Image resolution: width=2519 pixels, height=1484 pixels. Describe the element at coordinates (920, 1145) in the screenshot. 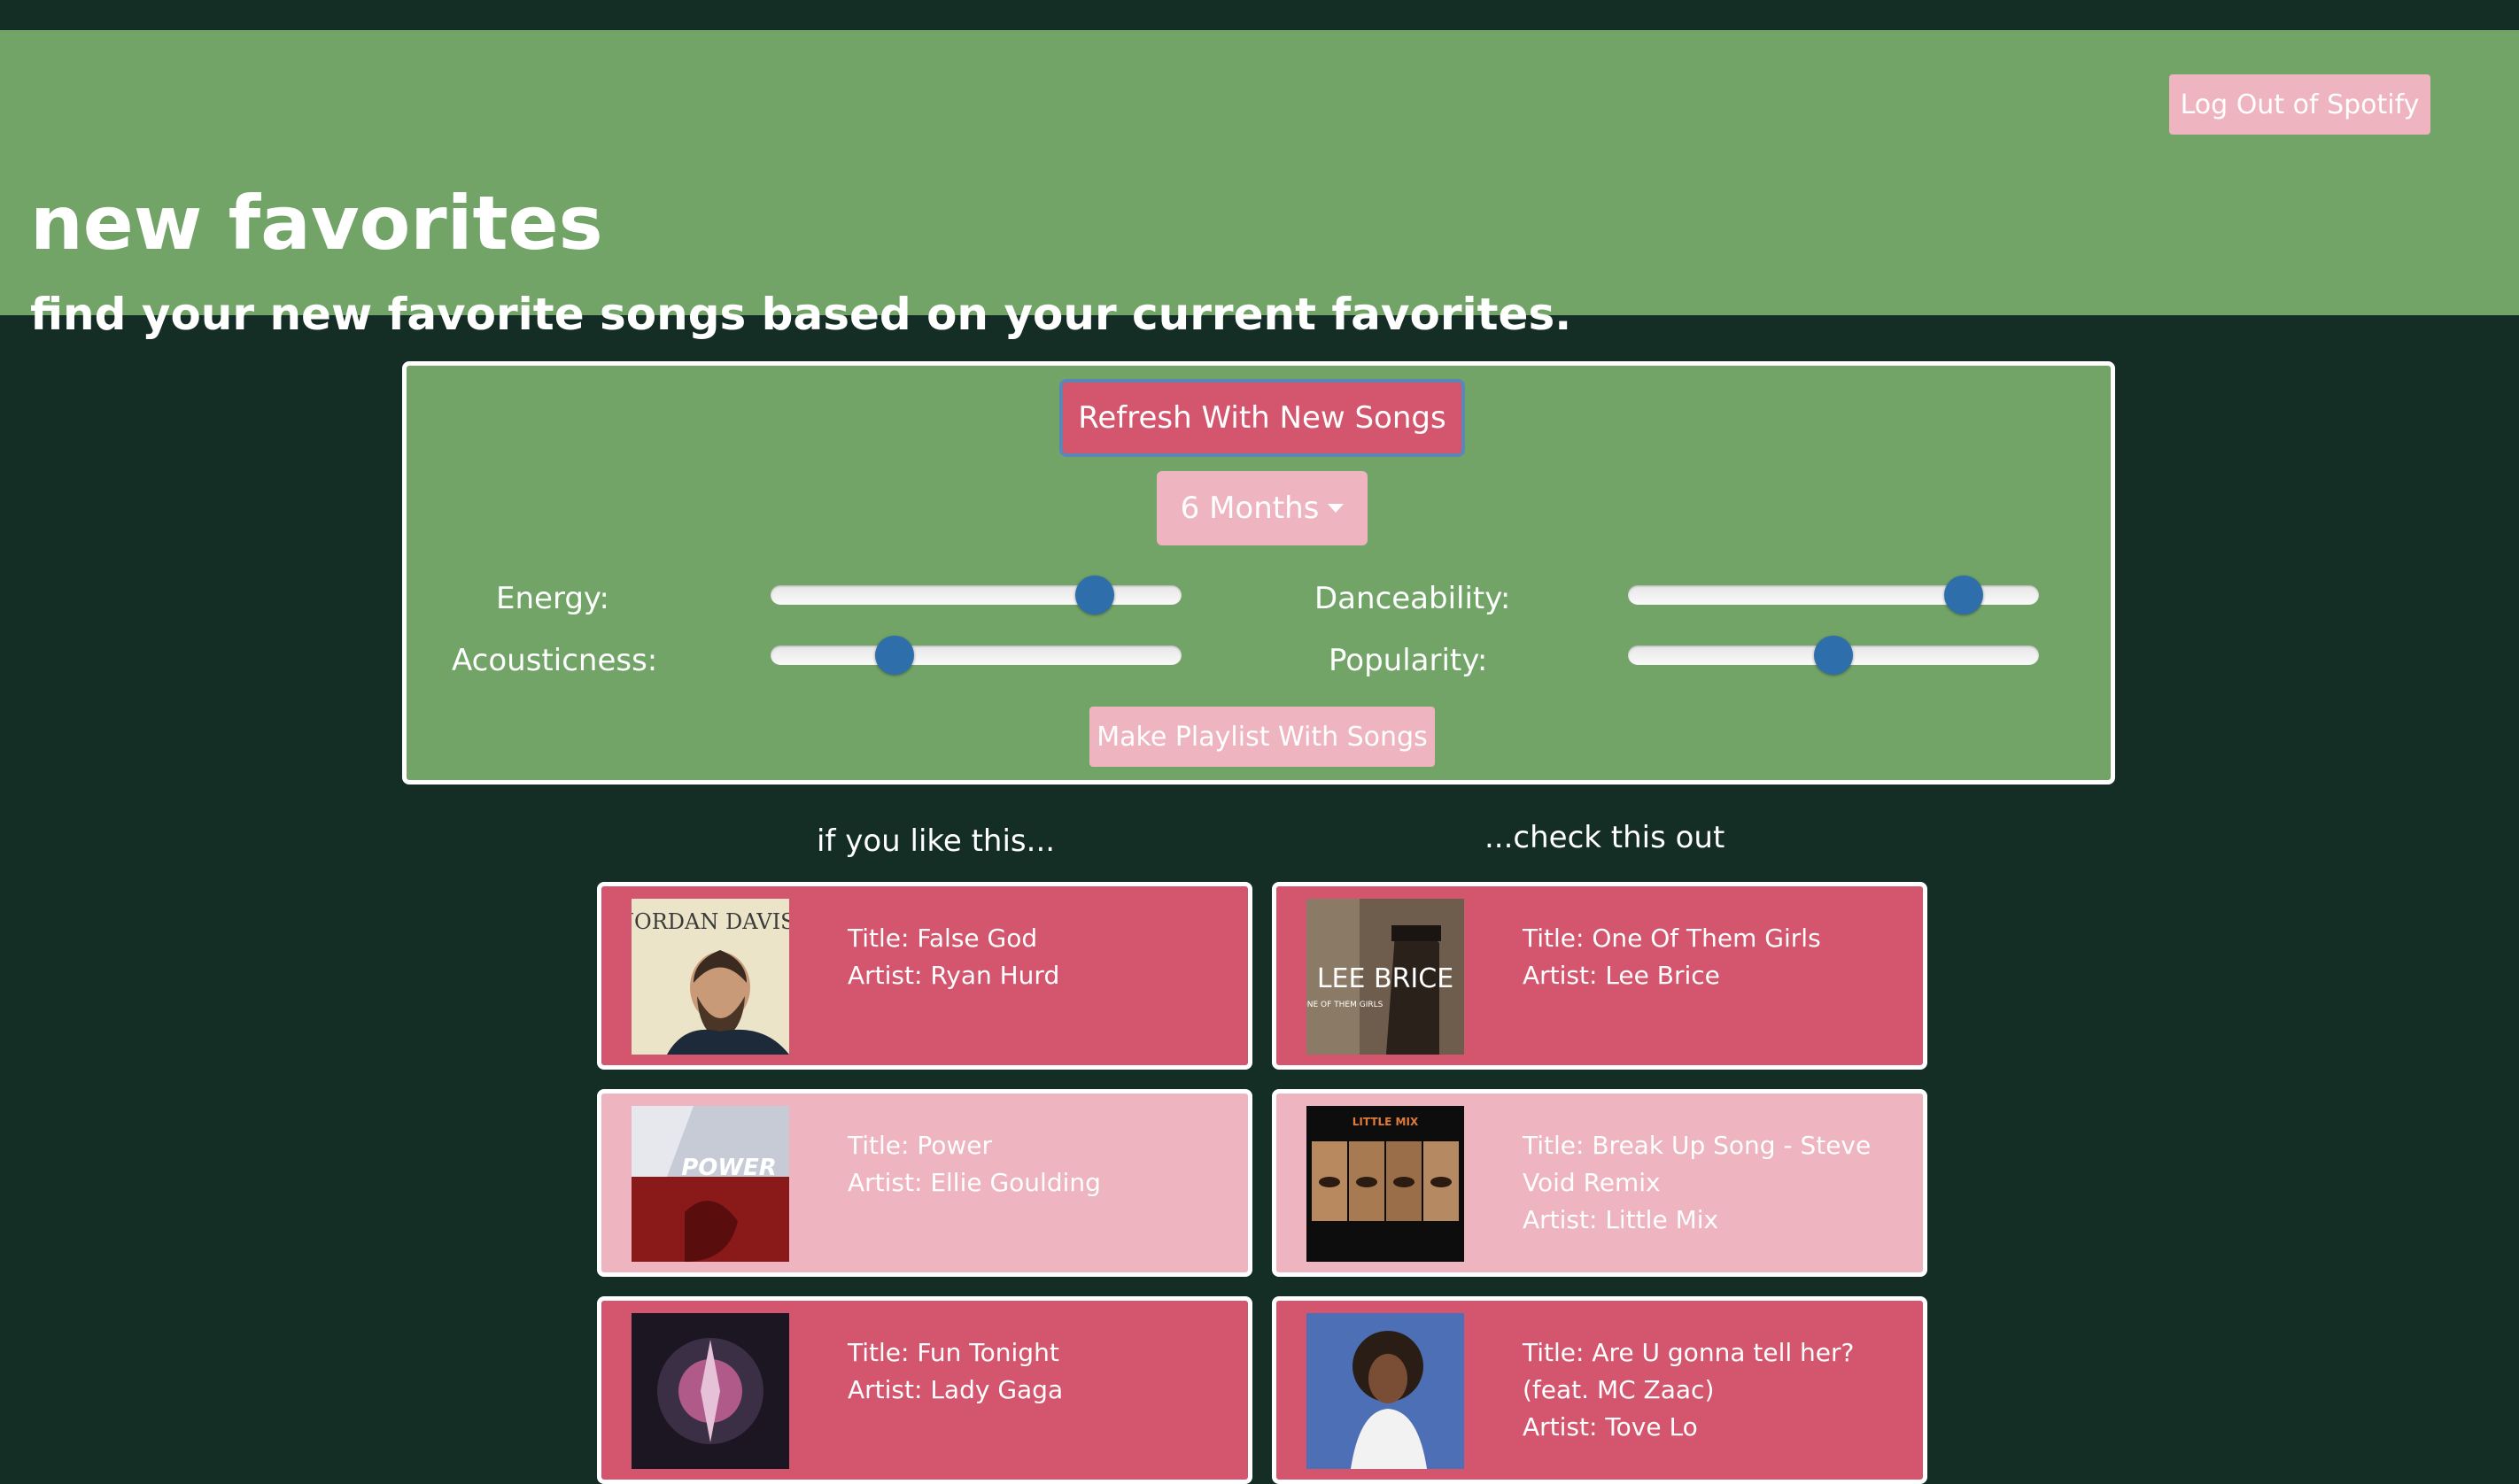

I see `song-title: Title: Power` at that location.